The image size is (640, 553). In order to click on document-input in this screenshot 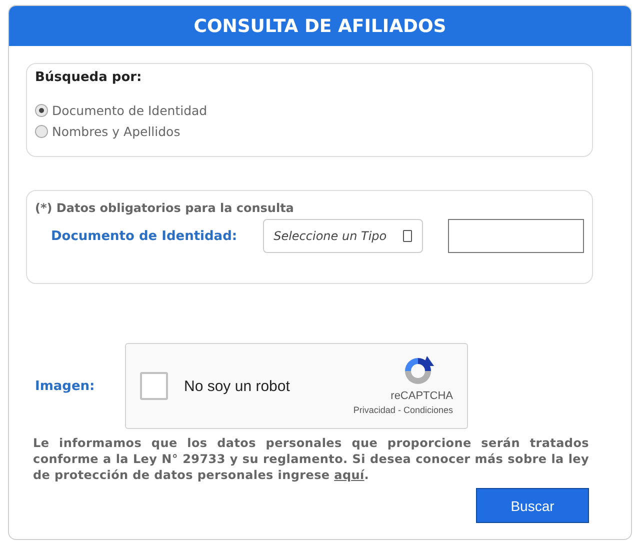, I will do `click(516, 236)`.